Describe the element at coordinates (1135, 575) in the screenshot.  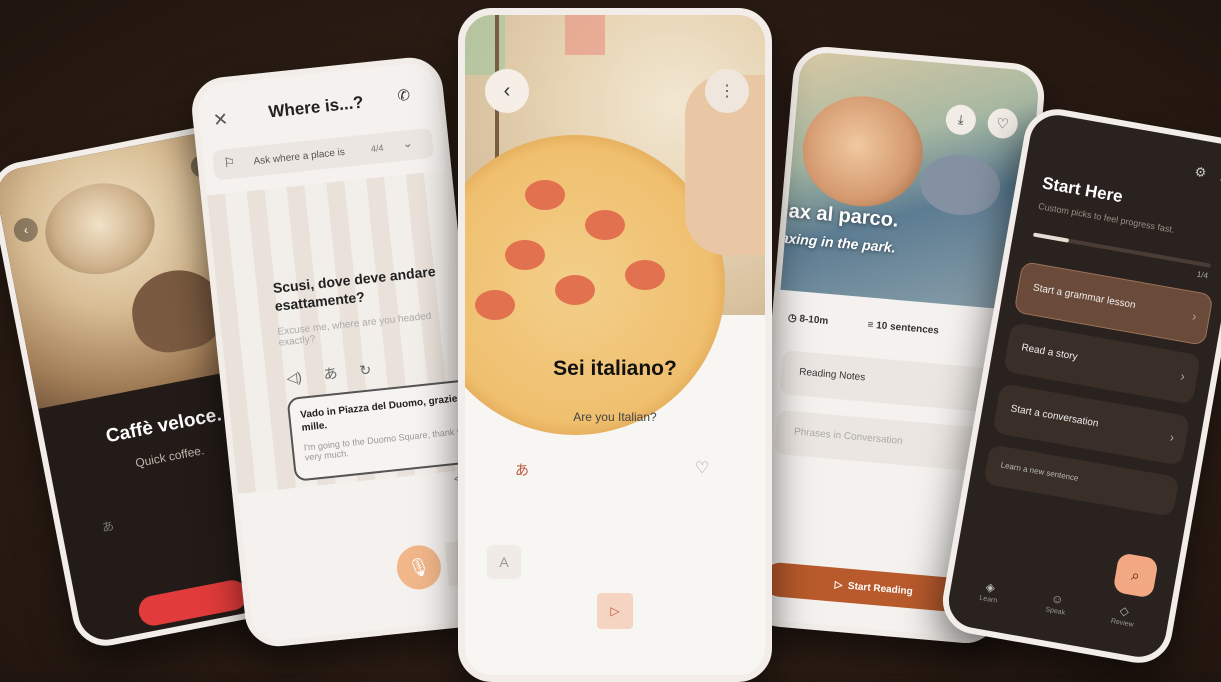
I see `search-button: ⌕` at that location.